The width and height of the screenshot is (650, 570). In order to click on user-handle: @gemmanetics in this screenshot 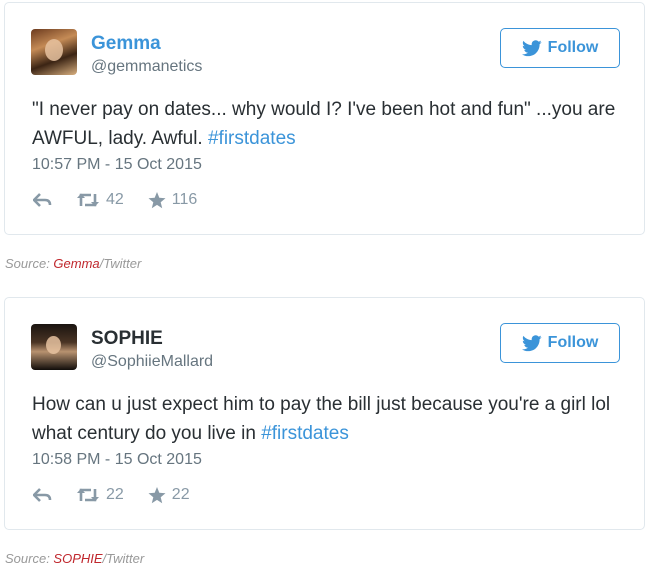, I will do `click(146, 67)`.